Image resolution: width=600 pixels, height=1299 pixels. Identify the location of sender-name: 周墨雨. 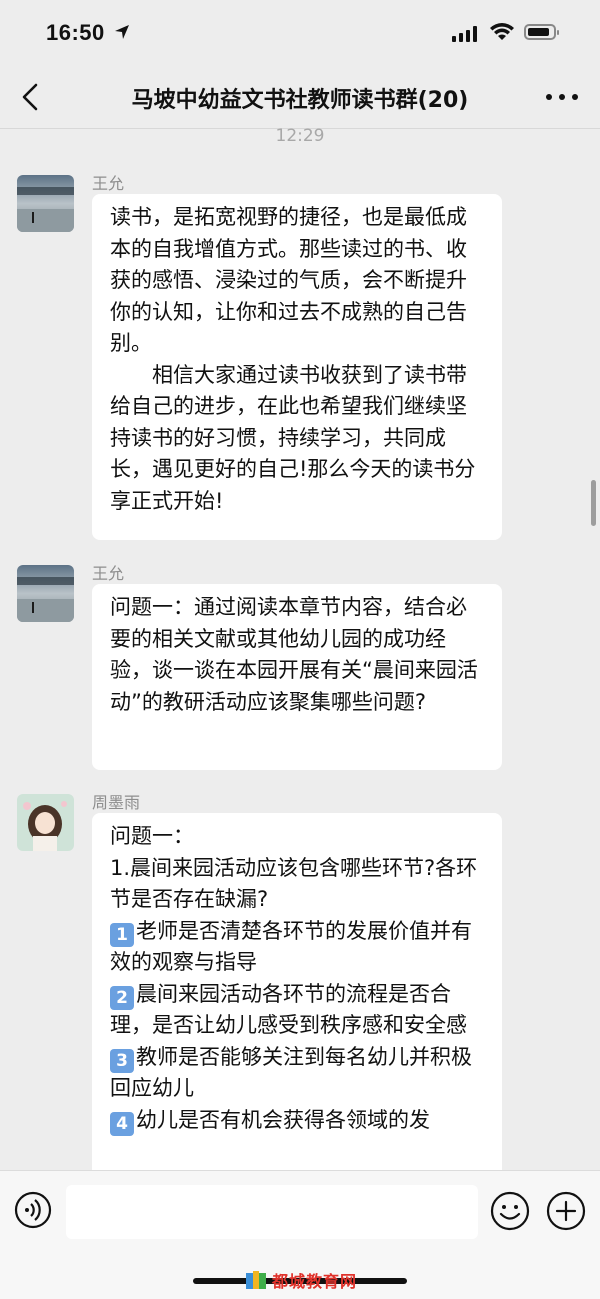
(116, 802).